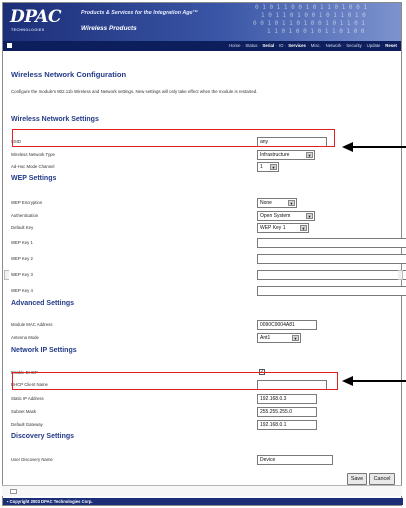 Image resolution: width=406 pixels, height=508 pixels. Describe the element at coordinates (208, 259) in the screenshot. I see `wep-key2-row: WEP Key 2` at that location.